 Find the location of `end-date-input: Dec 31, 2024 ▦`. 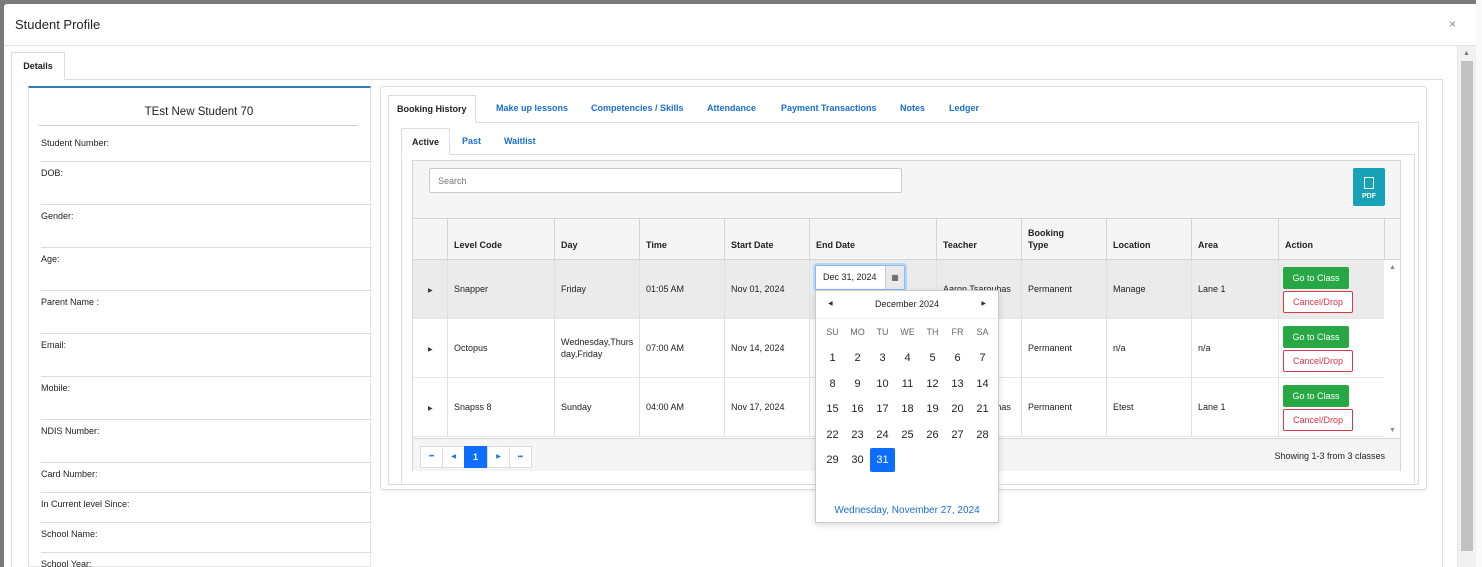

end-date-input: Dec 31, 2024 ▦ is located at coordinates (860, 277).